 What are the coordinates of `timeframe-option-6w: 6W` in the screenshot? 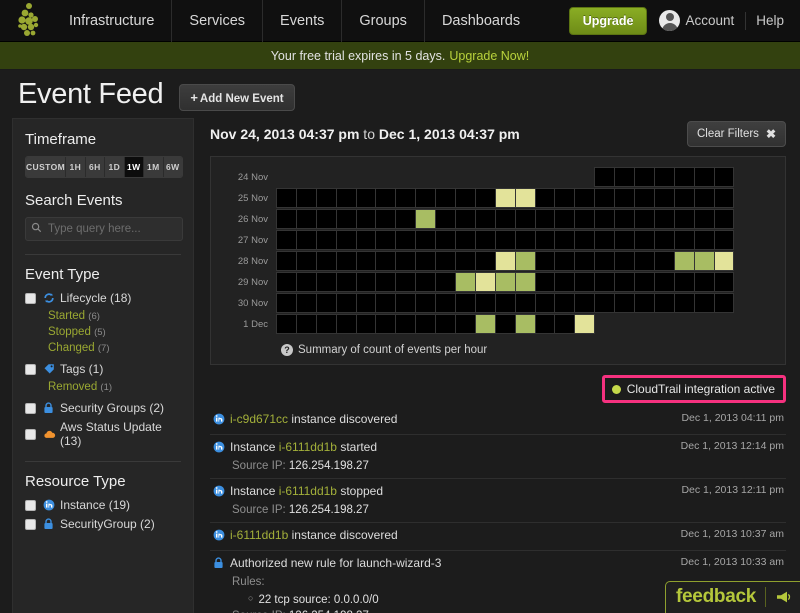 It's located at (172, 167).